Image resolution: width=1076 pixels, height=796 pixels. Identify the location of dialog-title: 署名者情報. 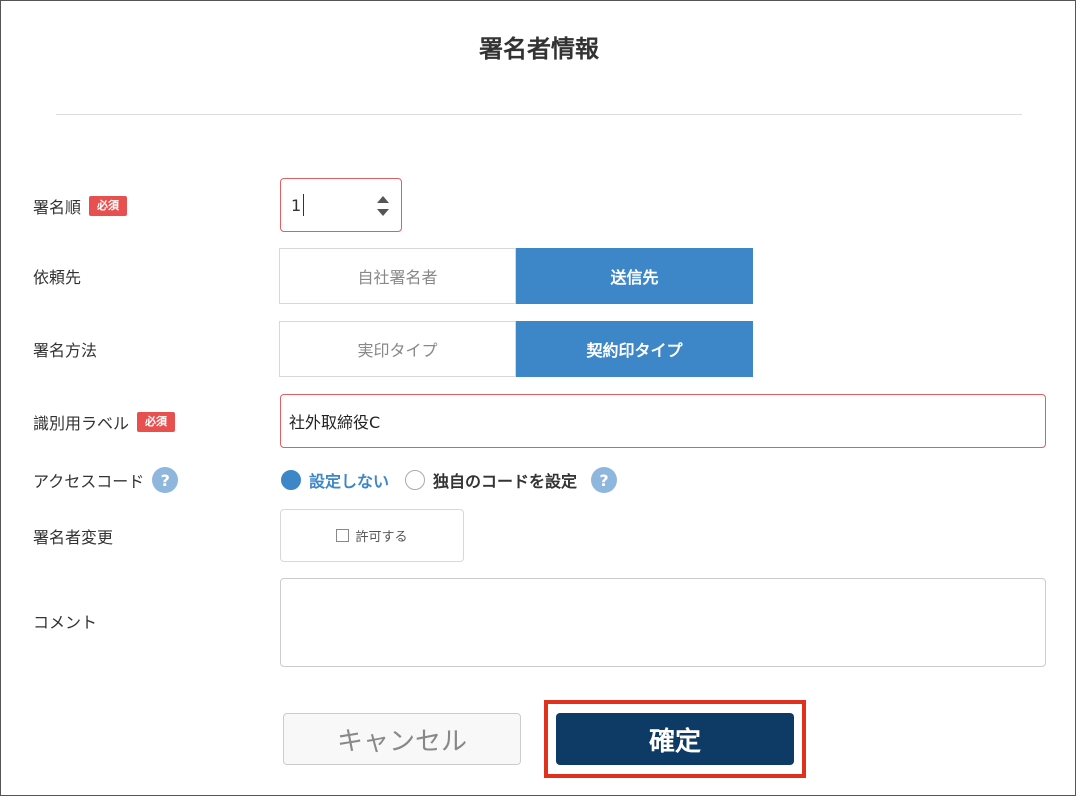
(539, 49).